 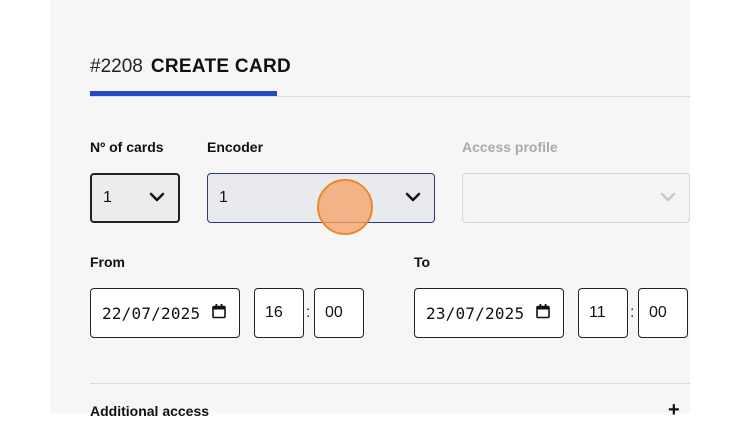 I want to click on click-indicator, so click(x=345, y=207).